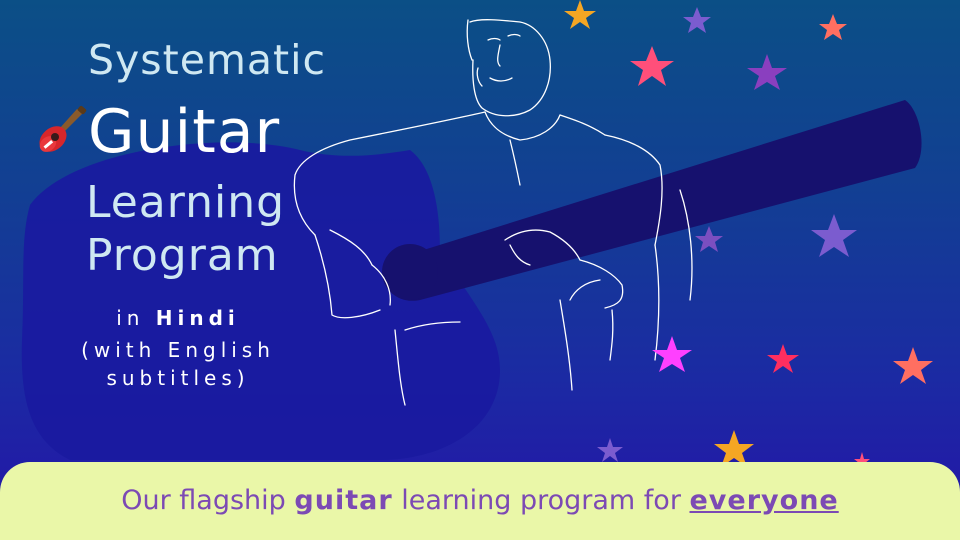 This screenshot has height=540, width=960. I want to click on subtitle-language-name: Hindi, so click(197, 318).